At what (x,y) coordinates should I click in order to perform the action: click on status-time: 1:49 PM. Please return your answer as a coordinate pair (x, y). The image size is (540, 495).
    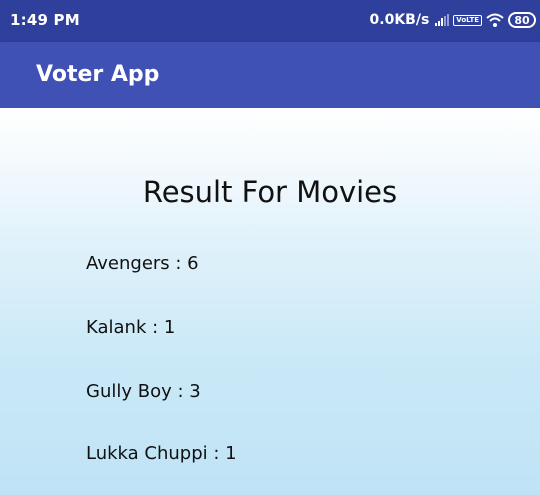
    Looking at the image, I should click on (45, 20).